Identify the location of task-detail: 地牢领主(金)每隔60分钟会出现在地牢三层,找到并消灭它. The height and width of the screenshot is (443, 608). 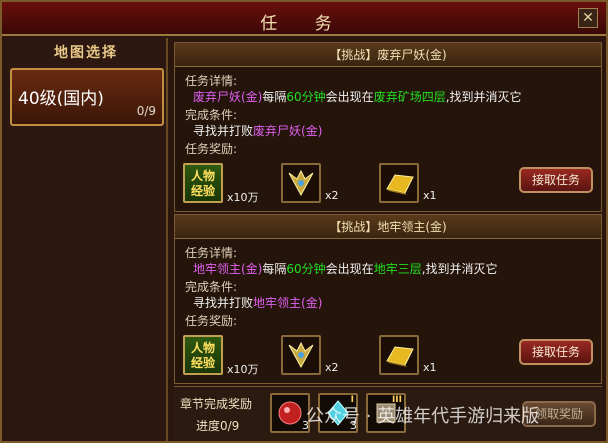
(345, 269).